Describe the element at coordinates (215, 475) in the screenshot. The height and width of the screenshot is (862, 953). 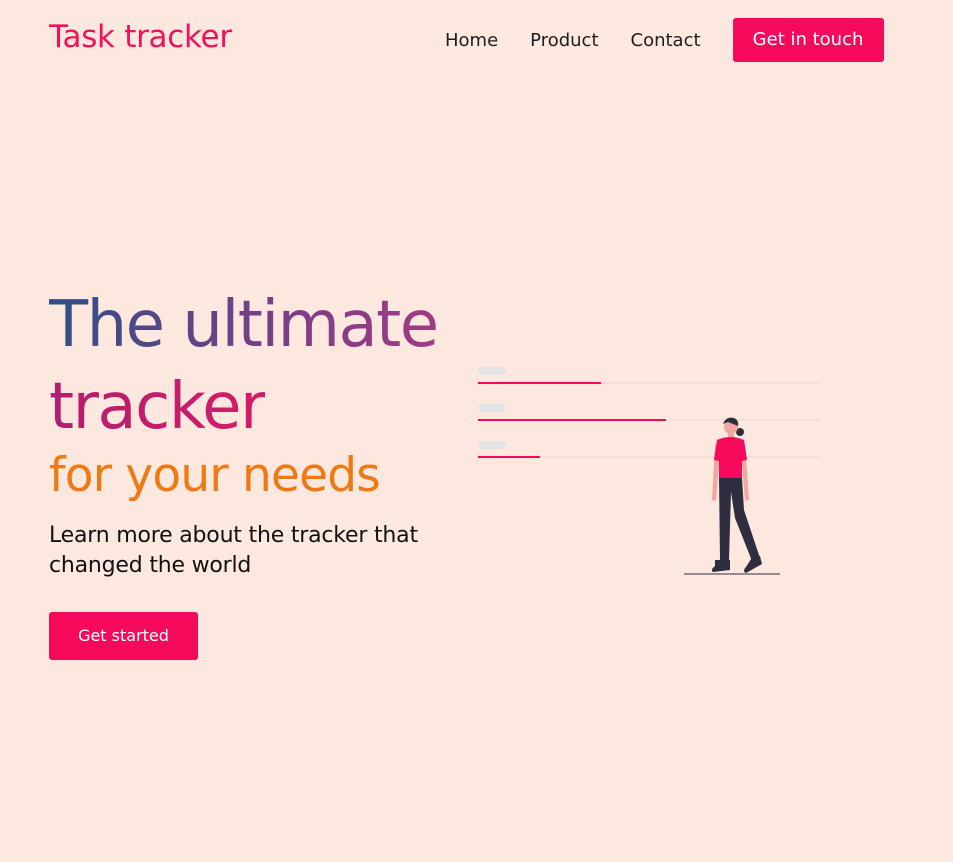
I see `hero-title-line-3: for your needs` at that location.